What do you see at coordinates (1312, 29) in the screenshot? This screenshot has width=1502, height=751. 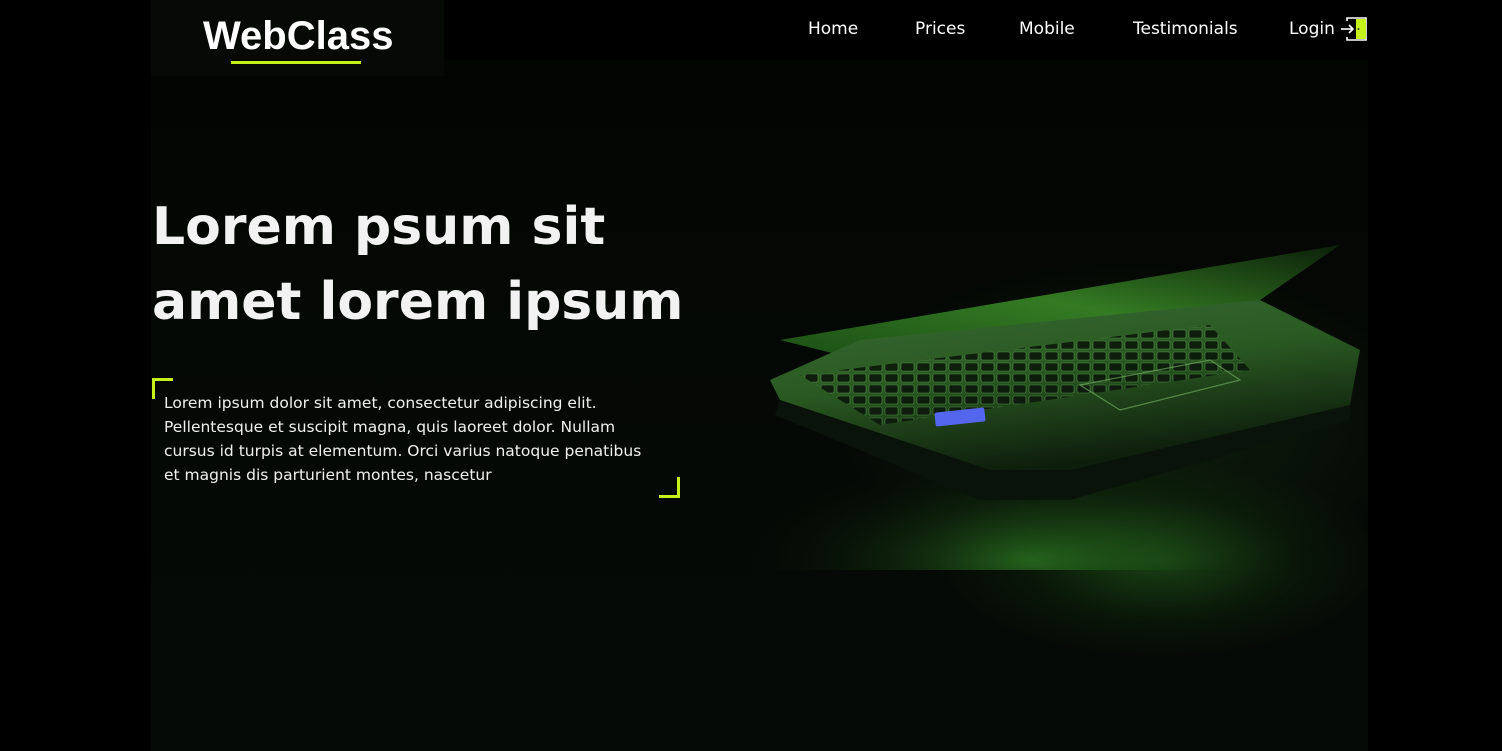 I see `nav-login-link: Login` at bounding box center [1312, 29].